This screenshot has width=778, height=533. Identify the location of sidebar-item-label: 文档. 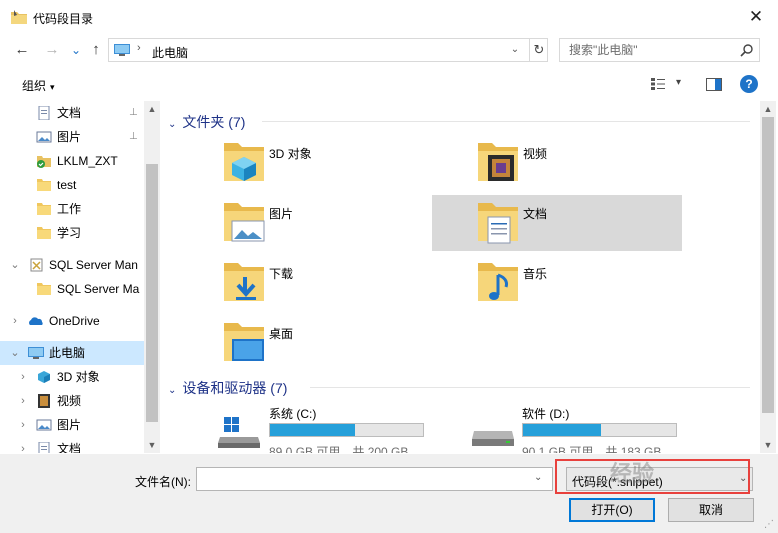
(69, 113).